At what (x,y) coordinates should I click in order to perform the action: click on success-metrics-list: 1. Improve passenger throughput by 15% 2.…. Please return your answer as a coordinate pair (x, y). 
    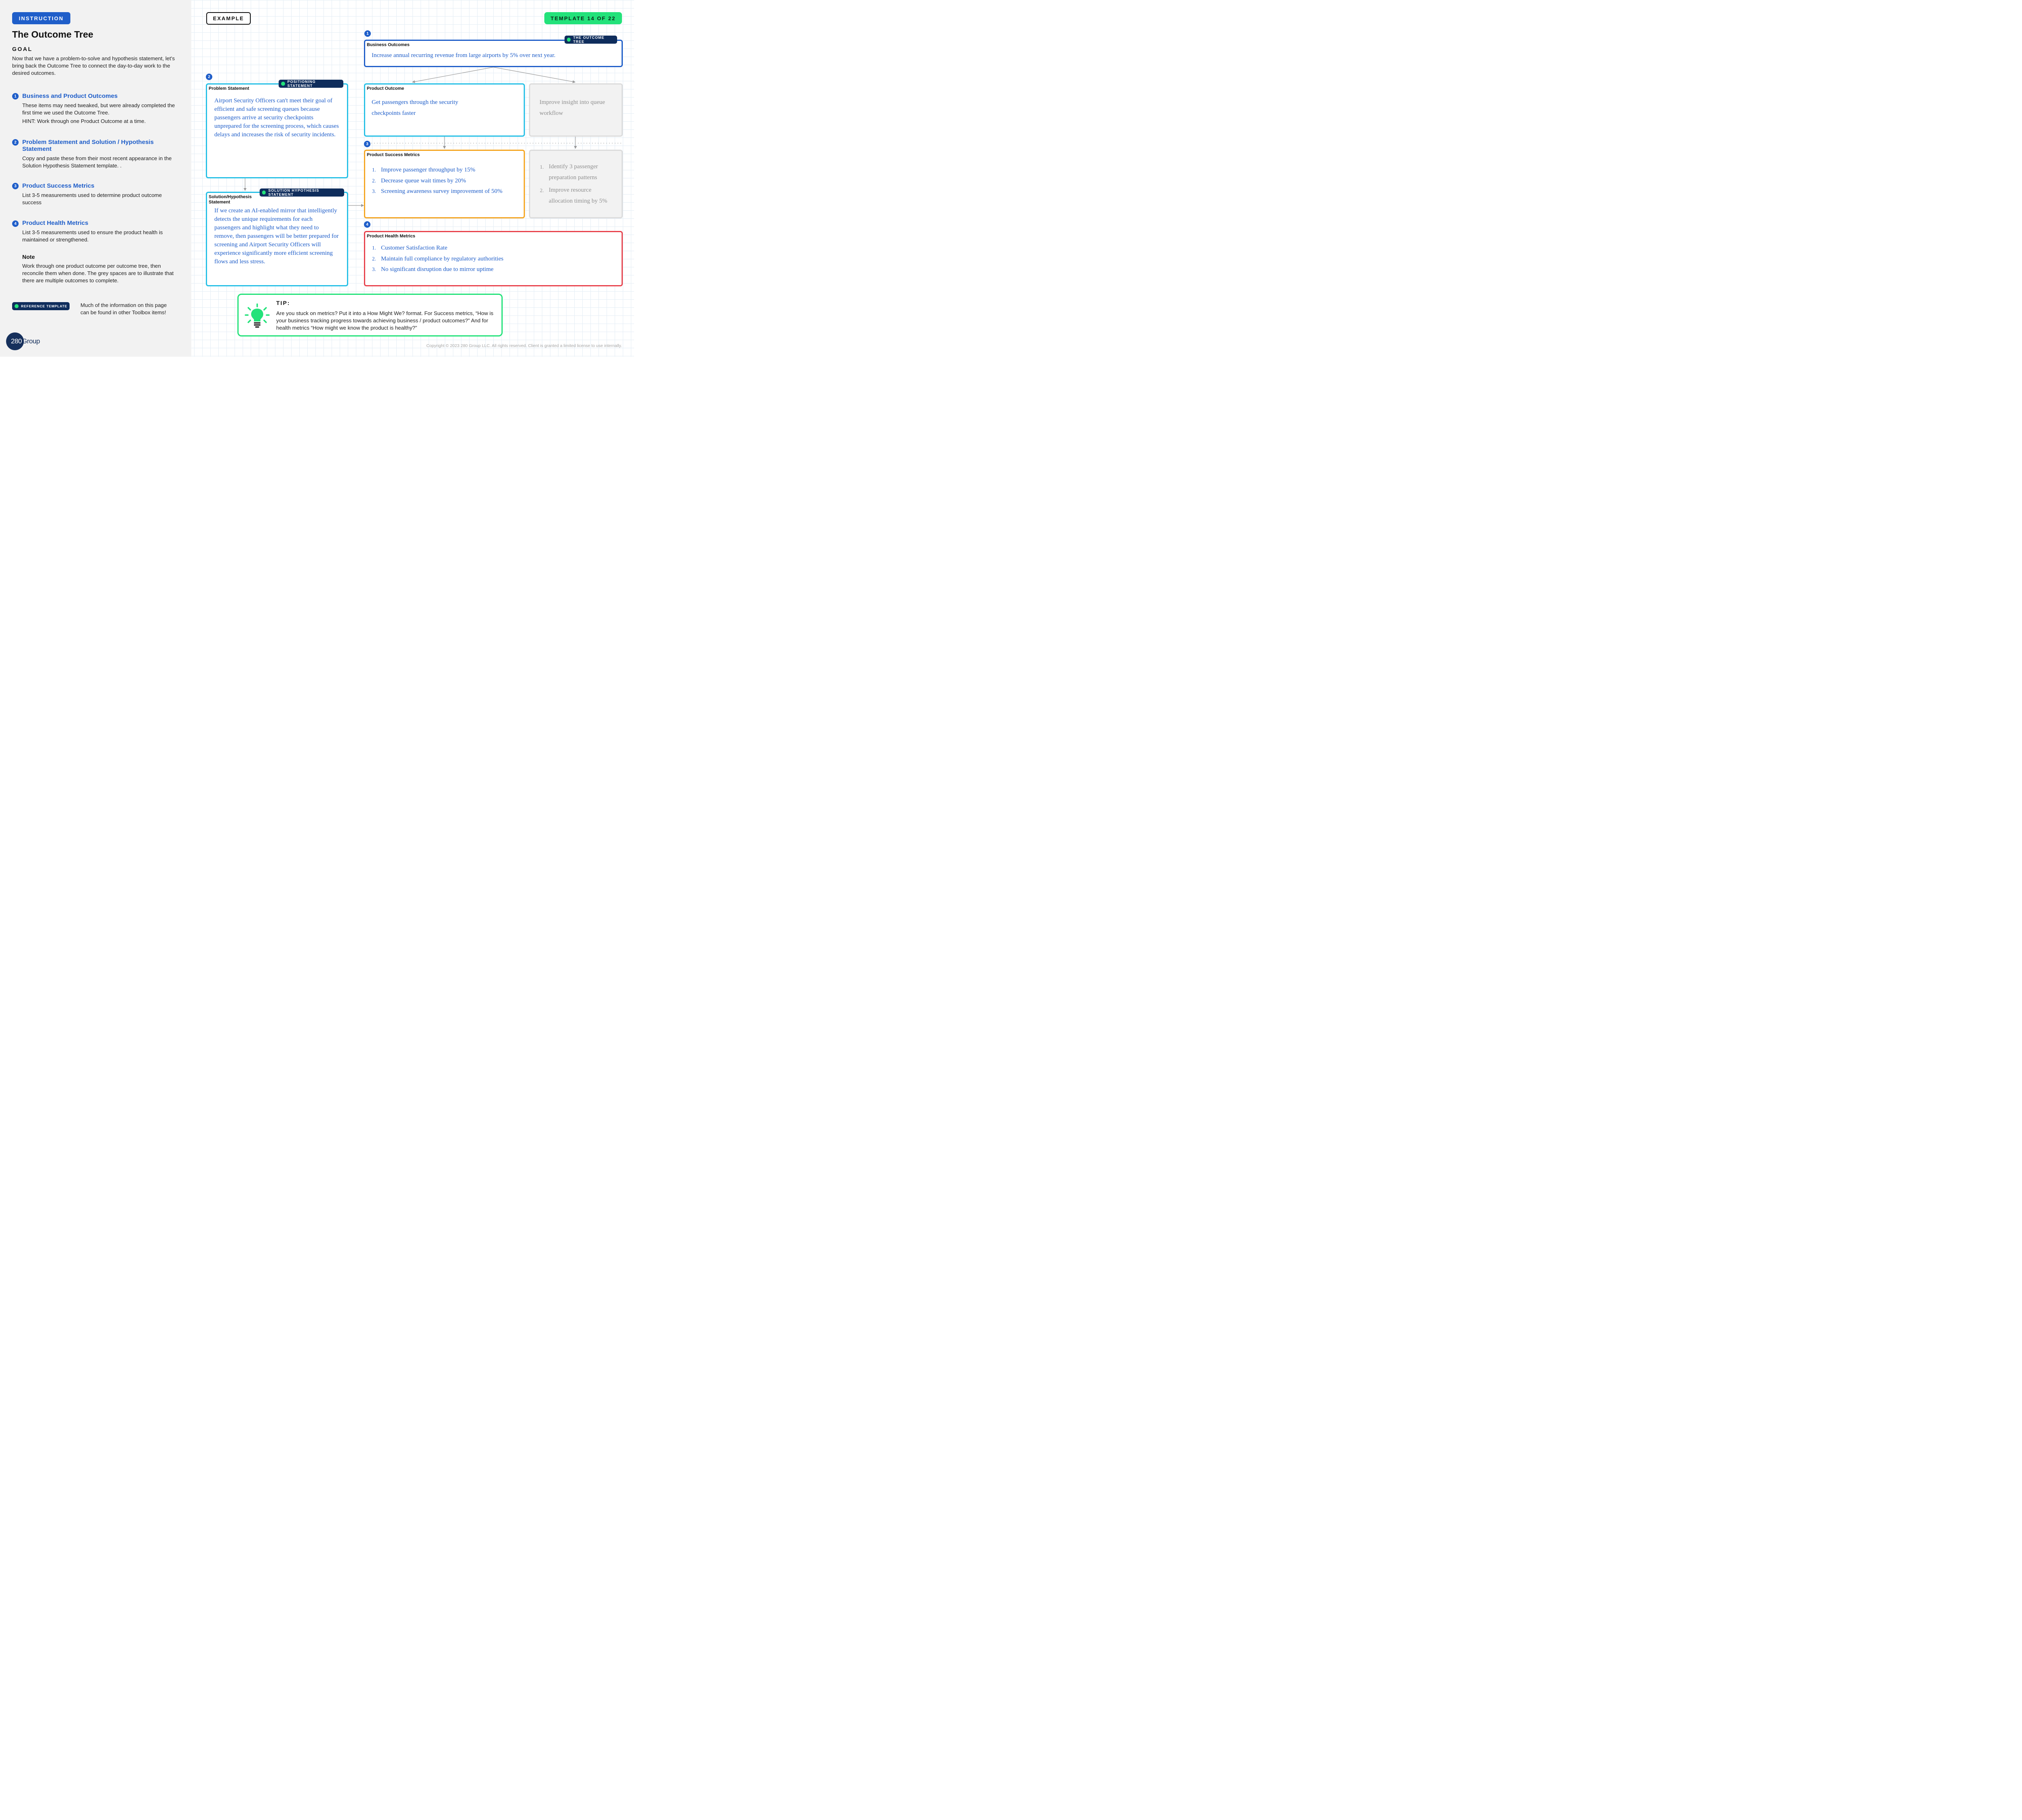
    Looking at the image, I should click on (447, 181).